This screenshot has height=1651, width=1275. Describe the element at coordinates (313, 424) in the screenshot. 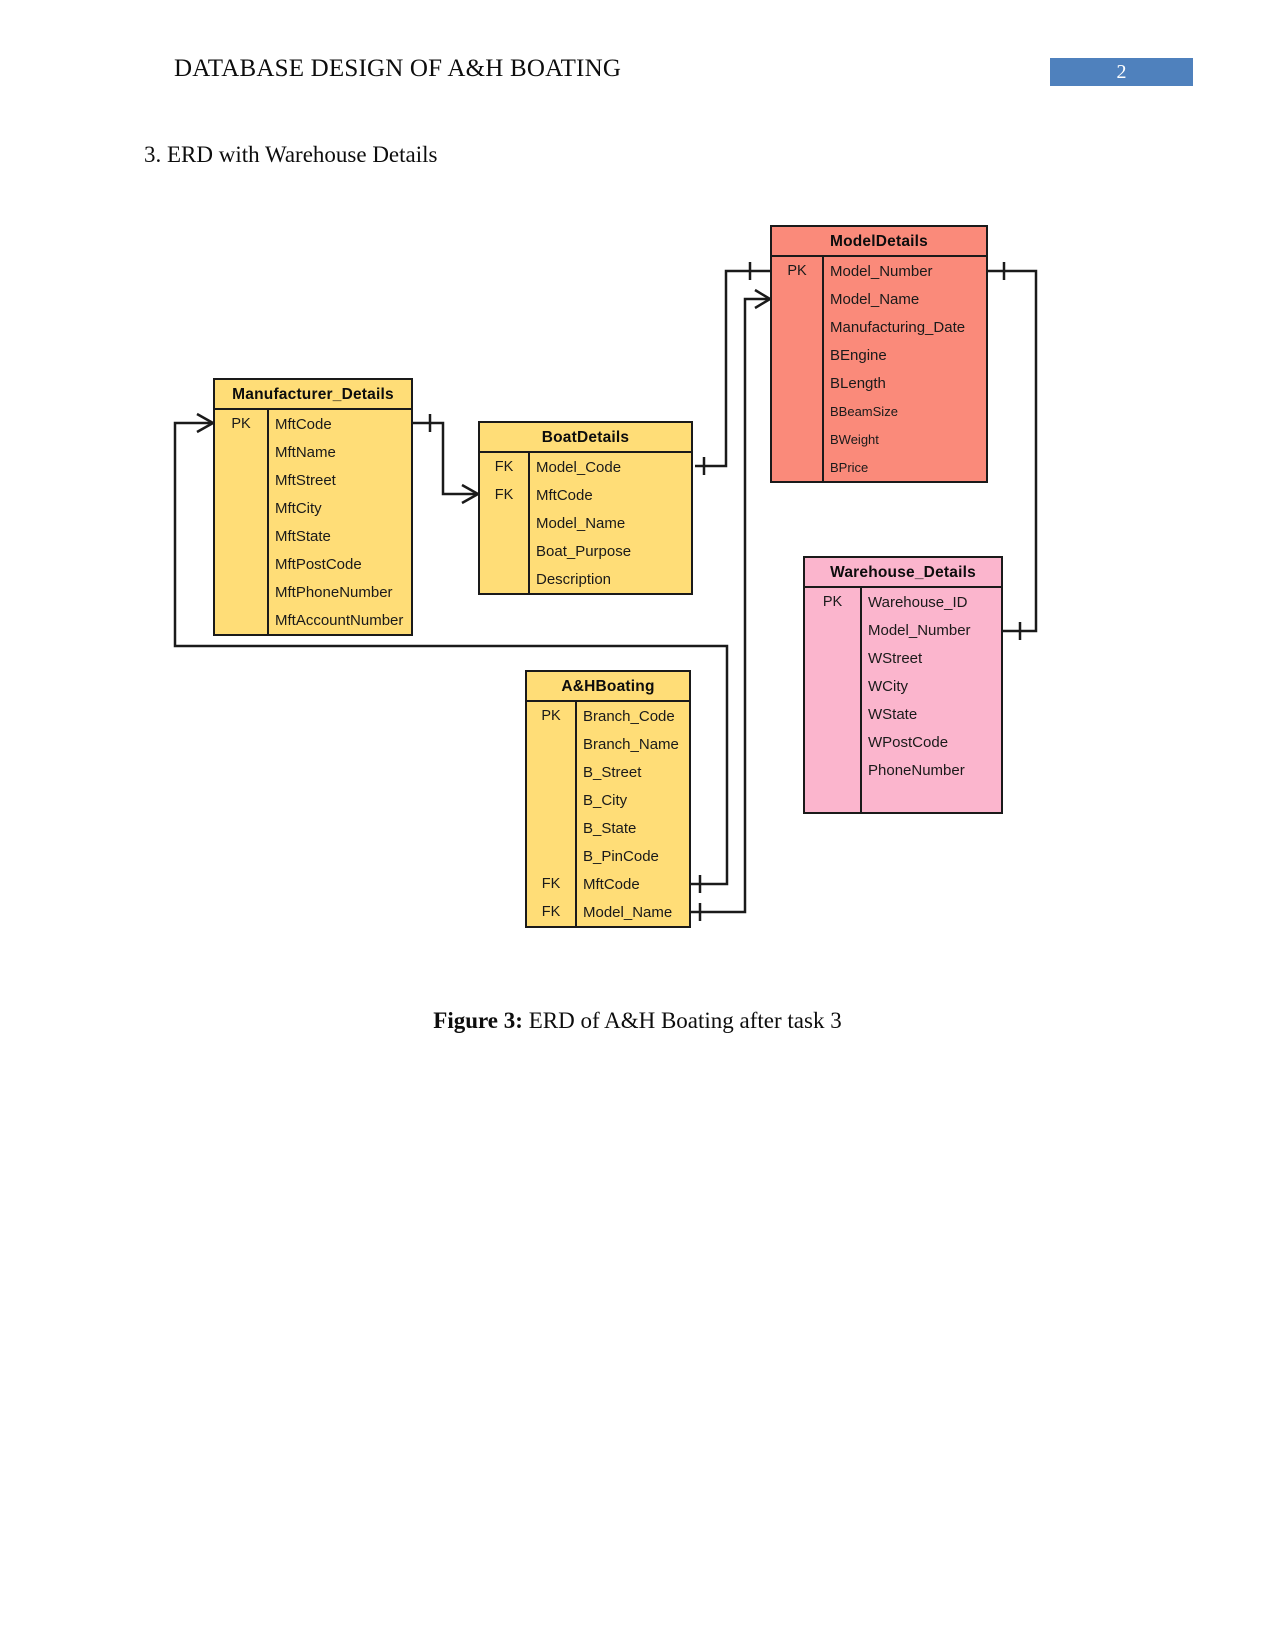

I see `attribute-row: PK MftCode` at that location.